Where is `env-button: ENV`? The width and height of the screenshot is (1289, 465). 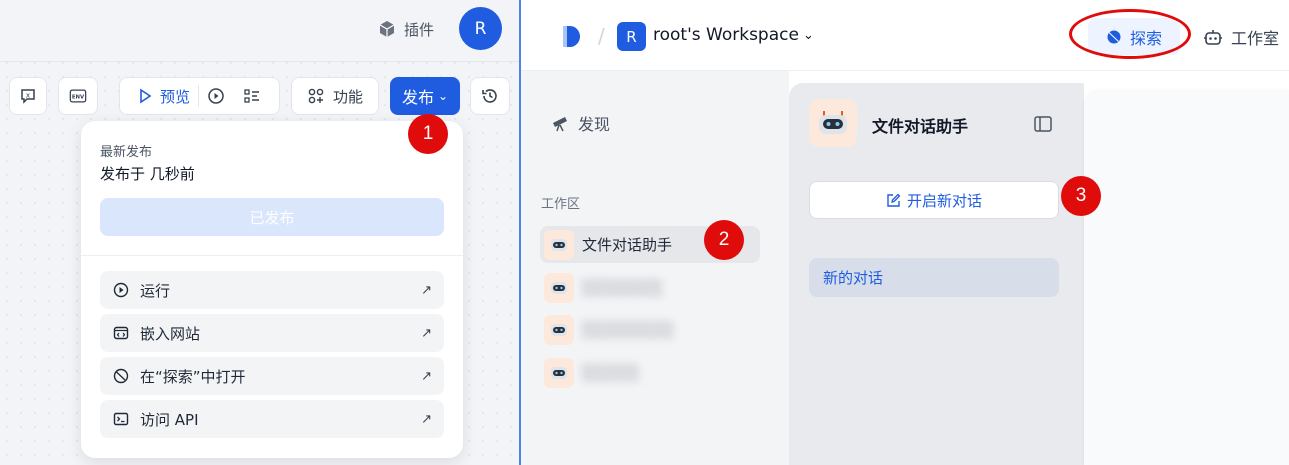 env-button: ENV is located at coordinates (78, 96).